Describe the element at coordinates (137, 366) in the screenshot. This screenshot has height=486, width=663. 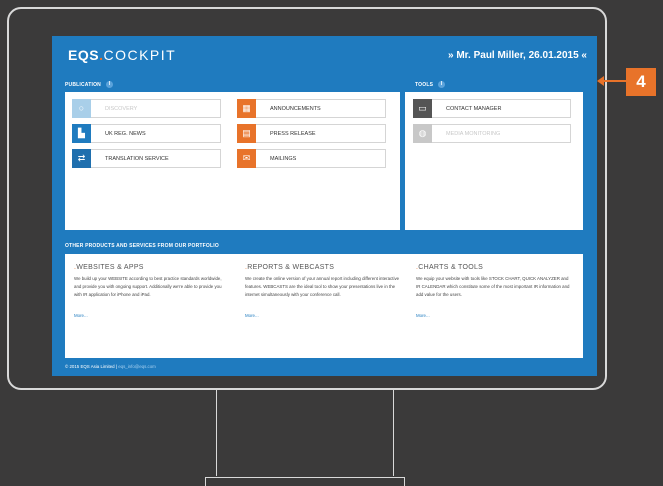
I see `footer-email-link: eqs_info@eqs.com` at that location.